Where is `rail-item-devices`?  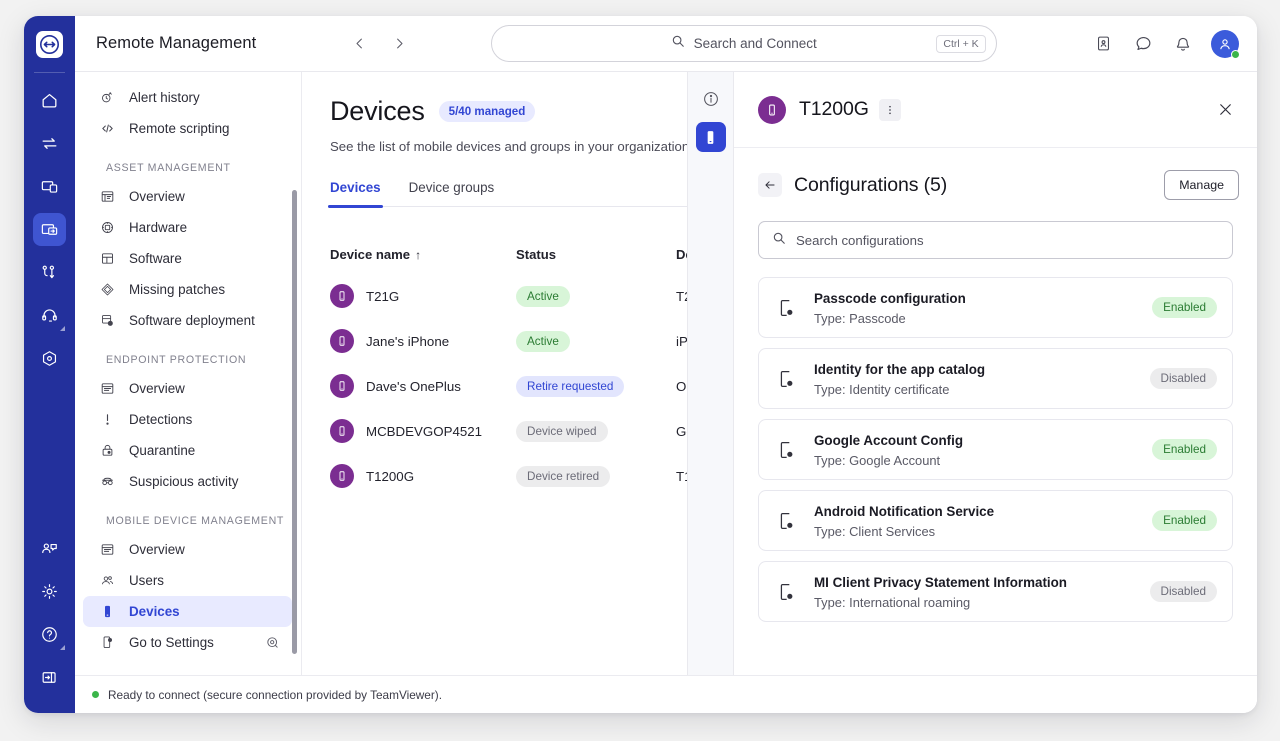
rail-item-devices is located at coordinates (49, 186).